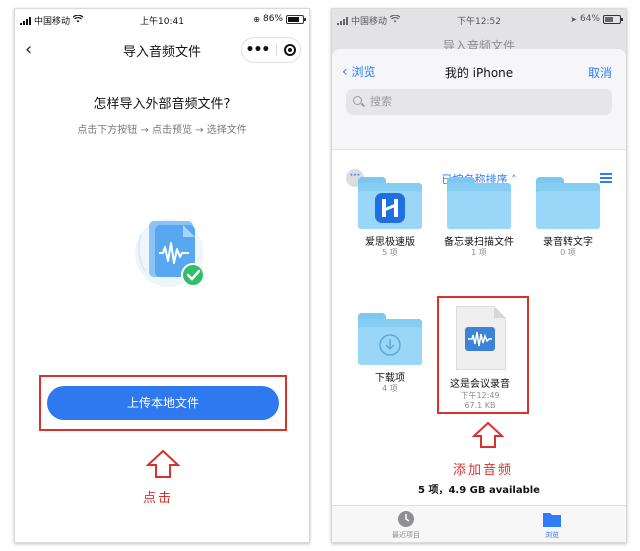 The width and height of the screenshot is (640, 551). Describe the element at coordinates (390, 252) in the screenshot. I see `item-count: 5 项` at that location.